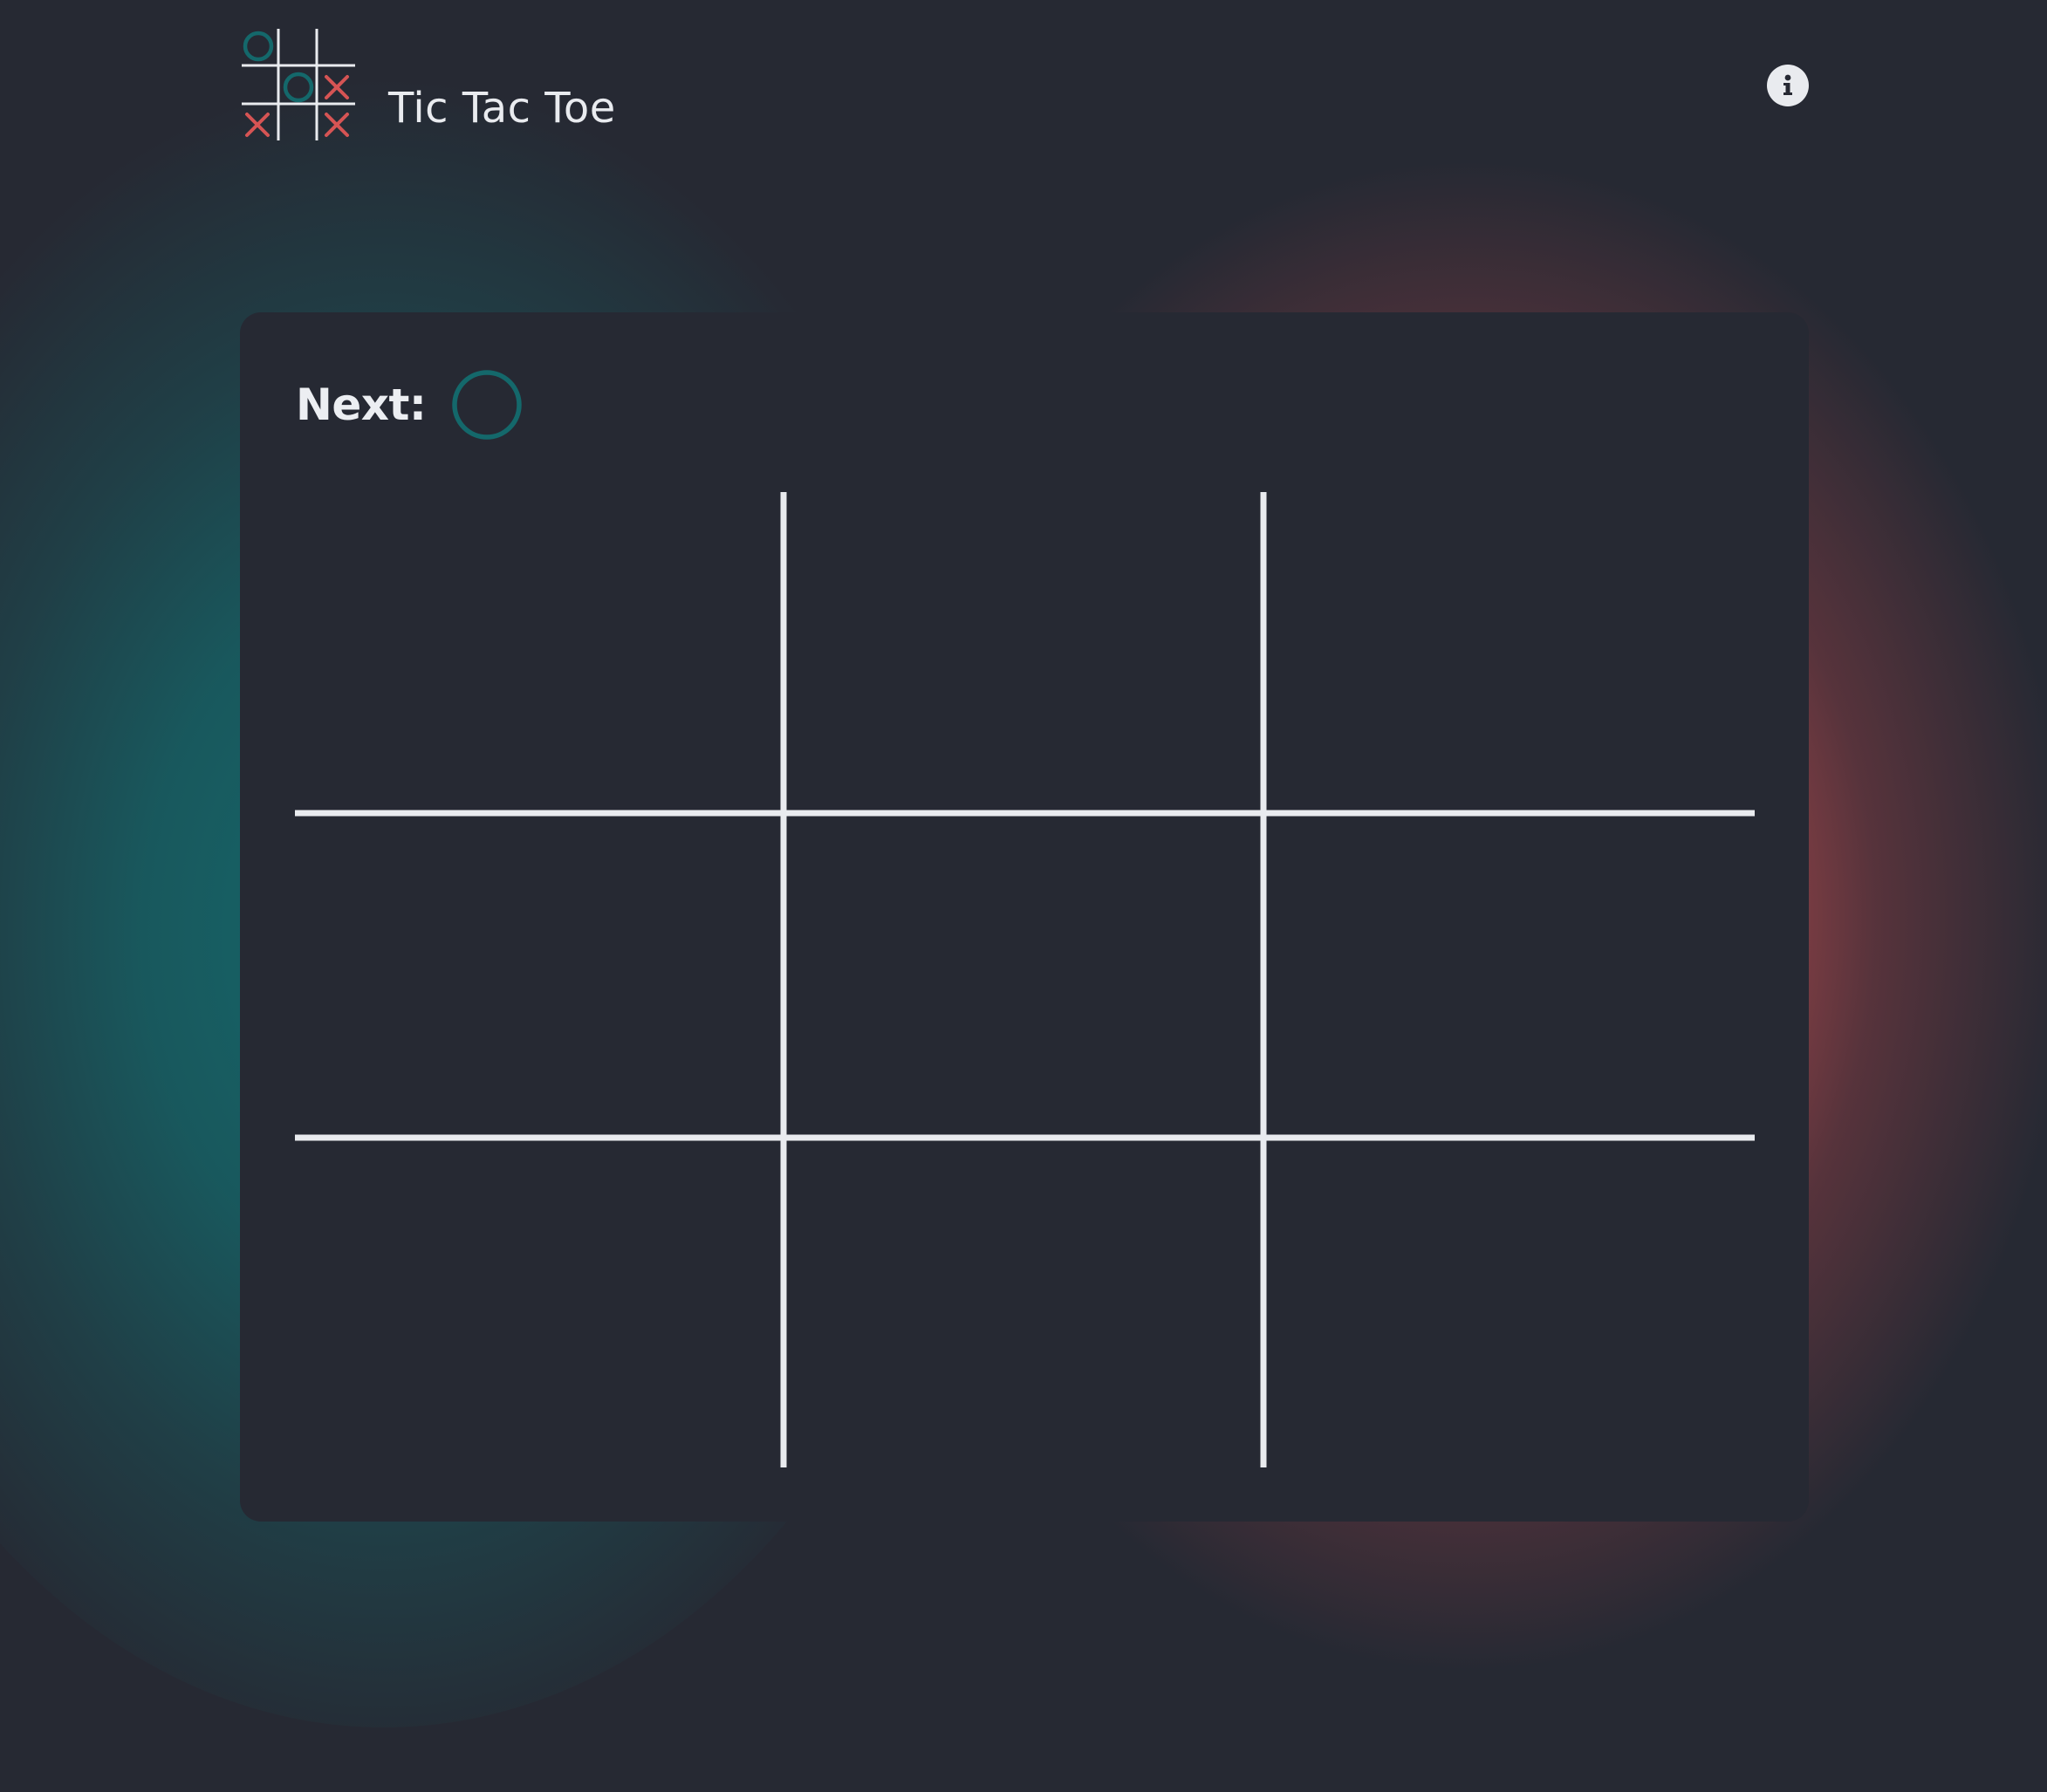  Describe the element at coordinates (1511, 651) in the screenshot. I see `board-cell-r1-c3` at that location.